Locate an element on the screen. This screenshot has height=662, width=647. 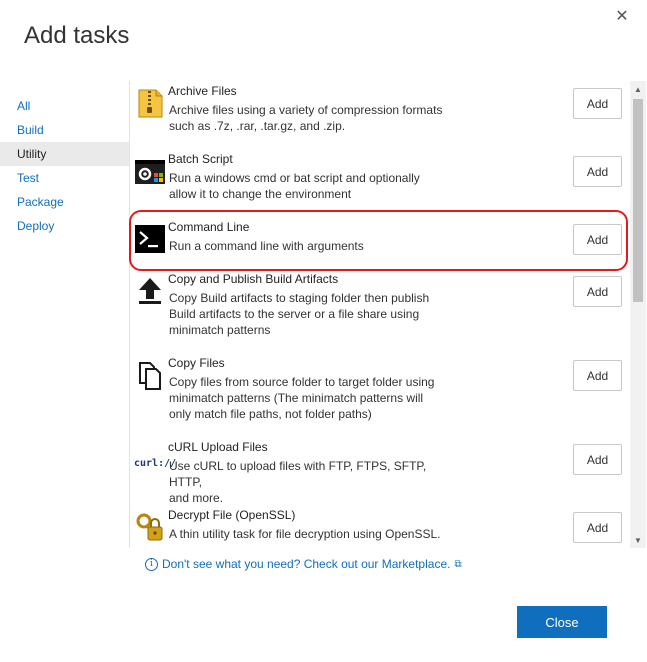
task-name: Batch Script is located at coordinates (200, 159).